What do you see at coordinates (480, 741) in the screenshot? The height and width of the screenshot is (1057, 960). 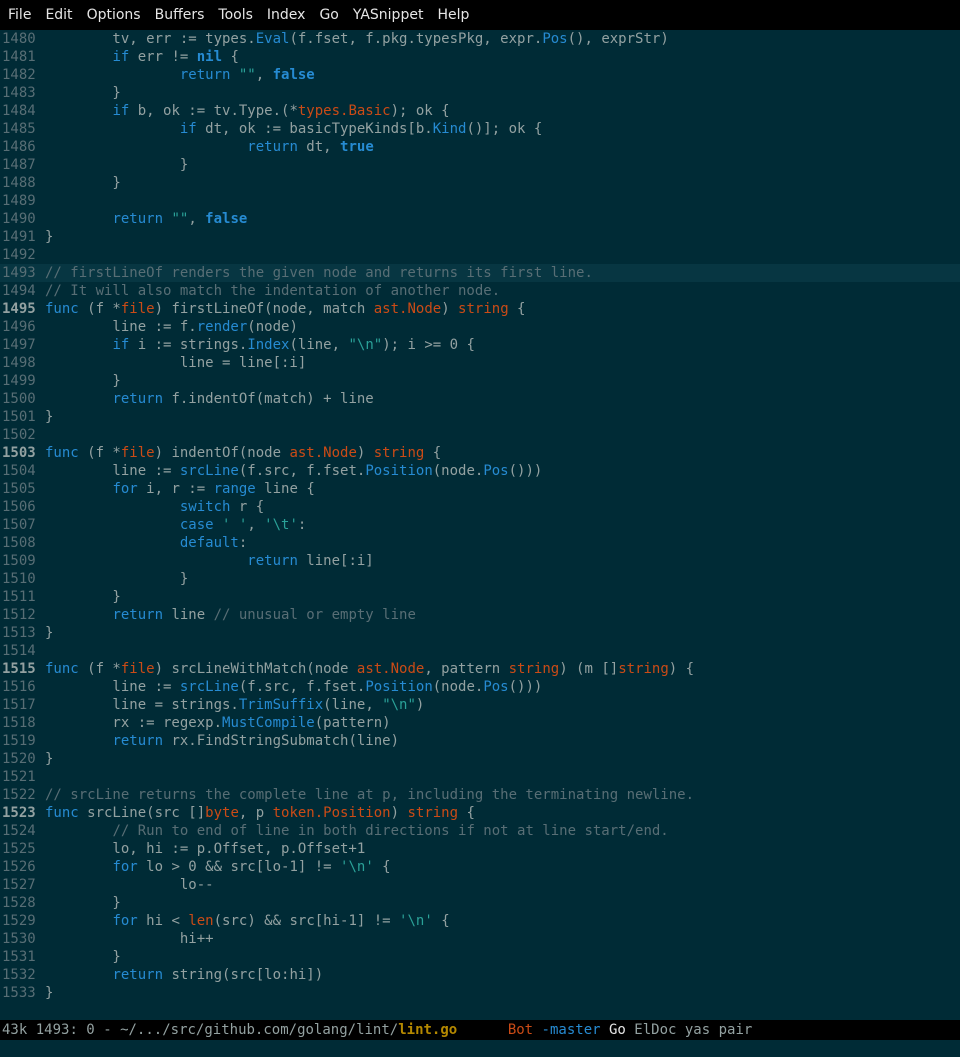 I see `code-line: 1519 return rx.FindStringSubmatch(line)` at bounding box center [480, 741].